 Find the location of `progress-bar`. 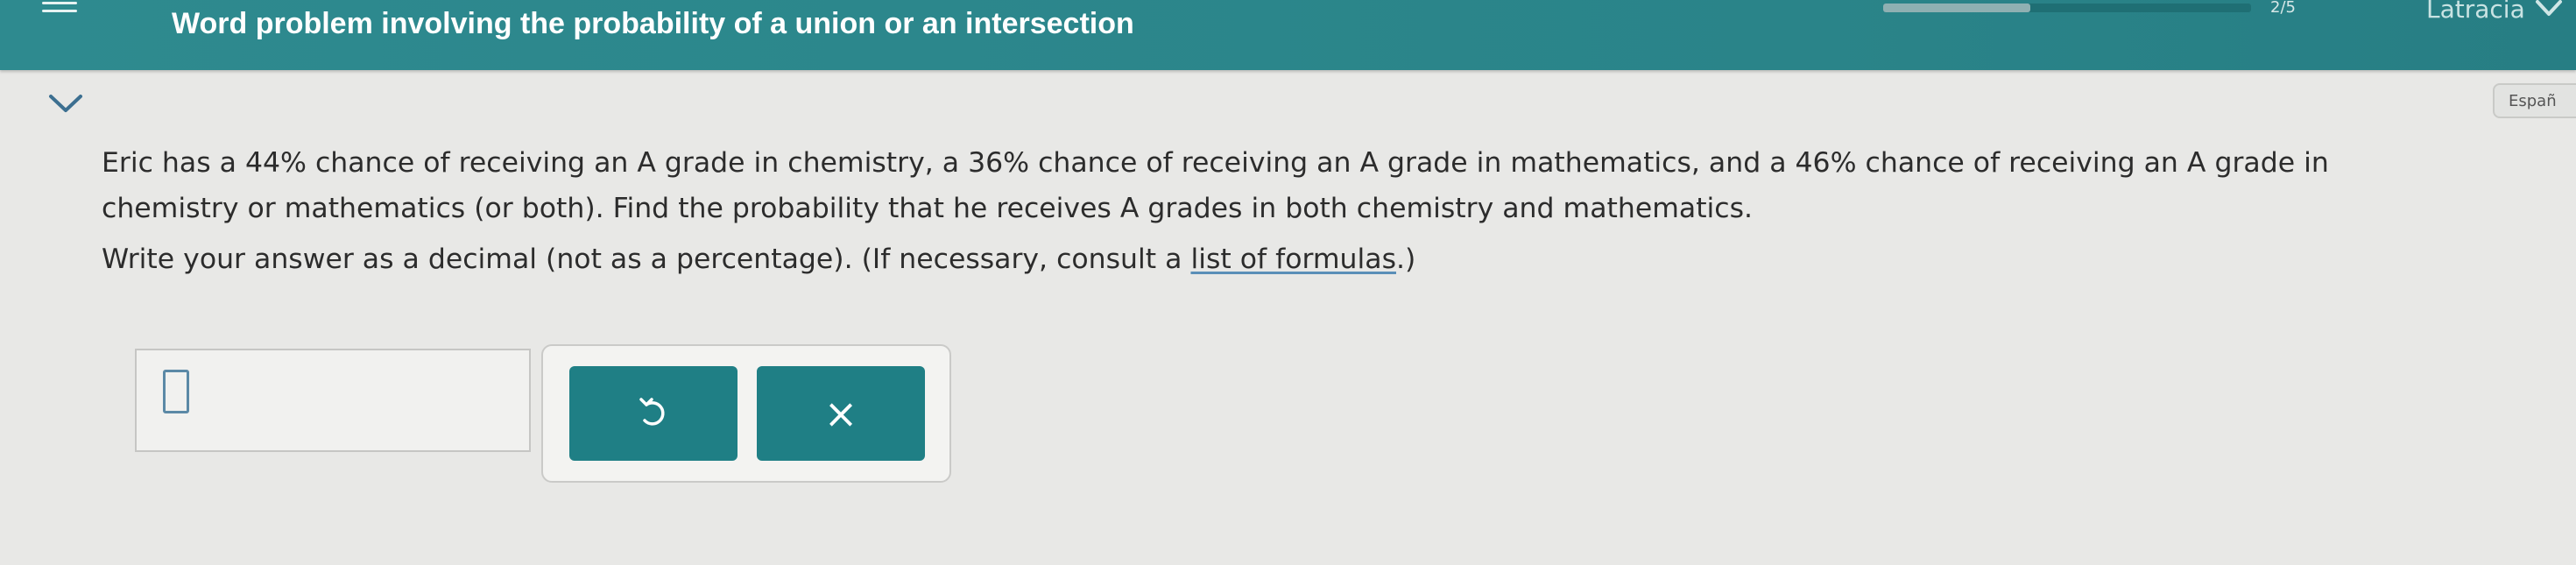

progress-bar is located at coordinates (2067, 8).